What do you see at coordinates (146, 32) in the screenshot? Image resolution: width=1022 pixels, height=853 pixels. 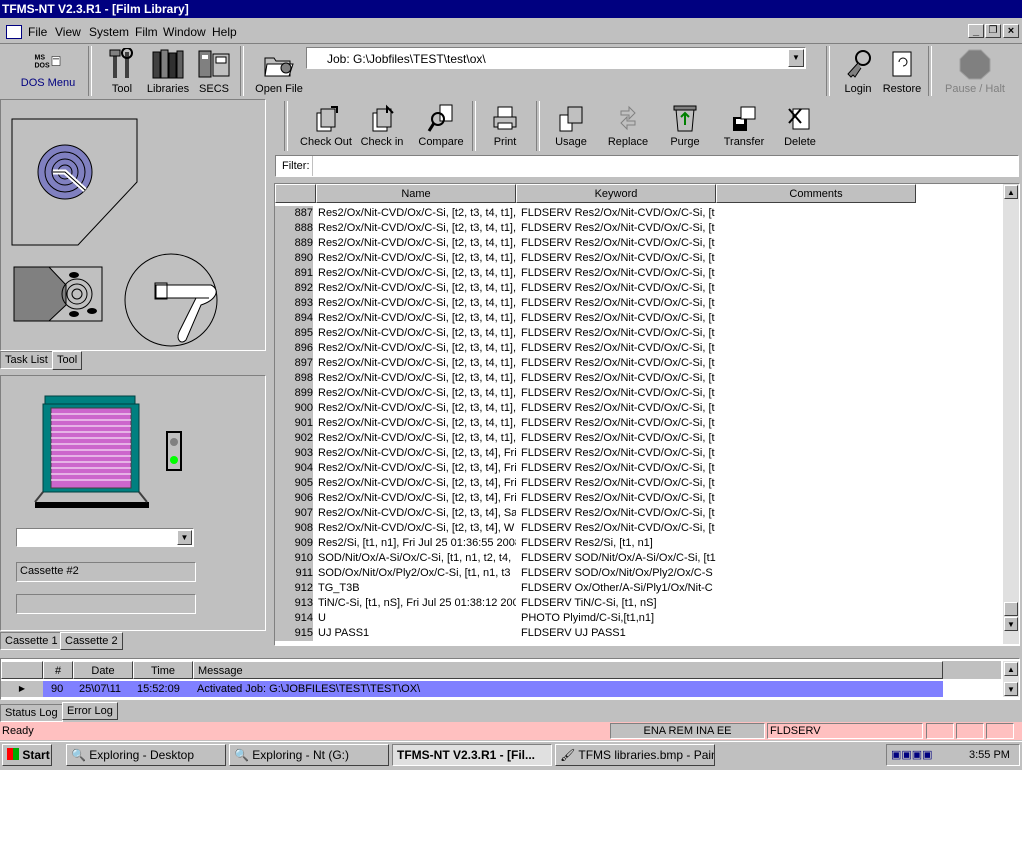 I see `menu-film: Film` at bounding box center [146, 32].